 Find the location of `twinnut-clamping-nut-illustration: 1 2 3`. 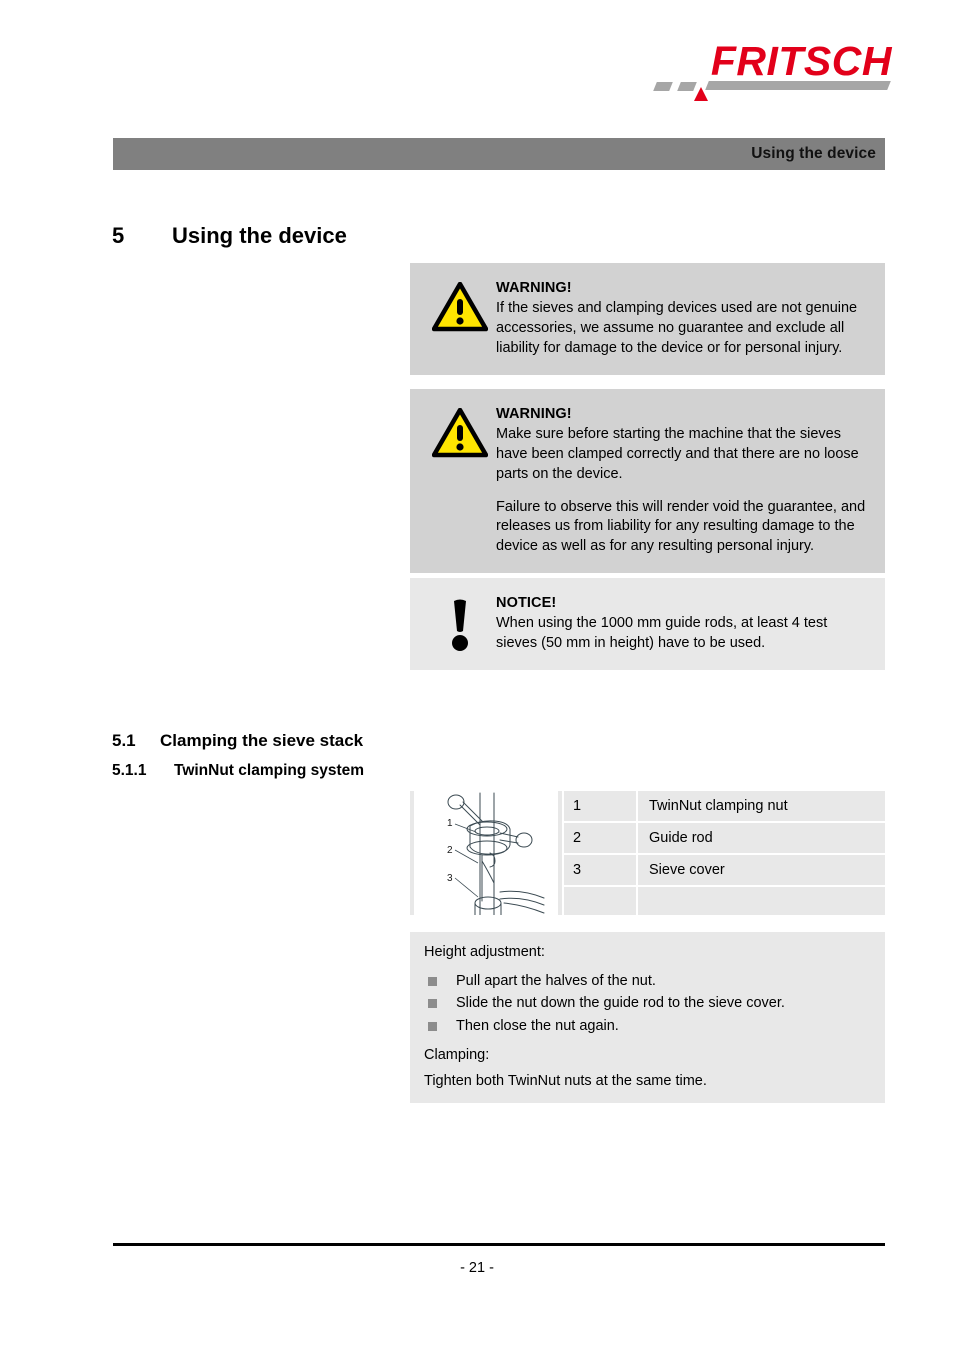

twinnut-clamping-nut-illustration: 1 2 3 is located at coordinates (486, 853).